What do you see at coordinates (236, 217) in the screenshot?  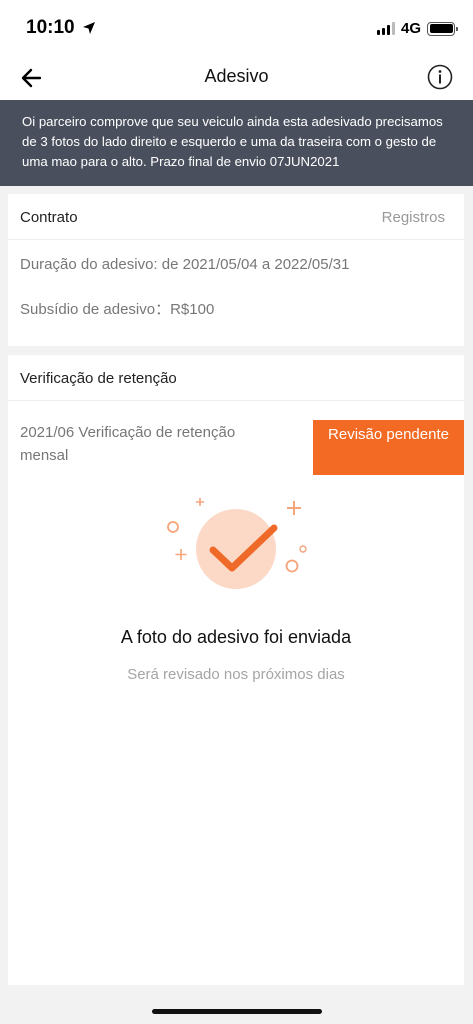 I see `contract-header: Contrato Registros` at bounding box center [236, 217].